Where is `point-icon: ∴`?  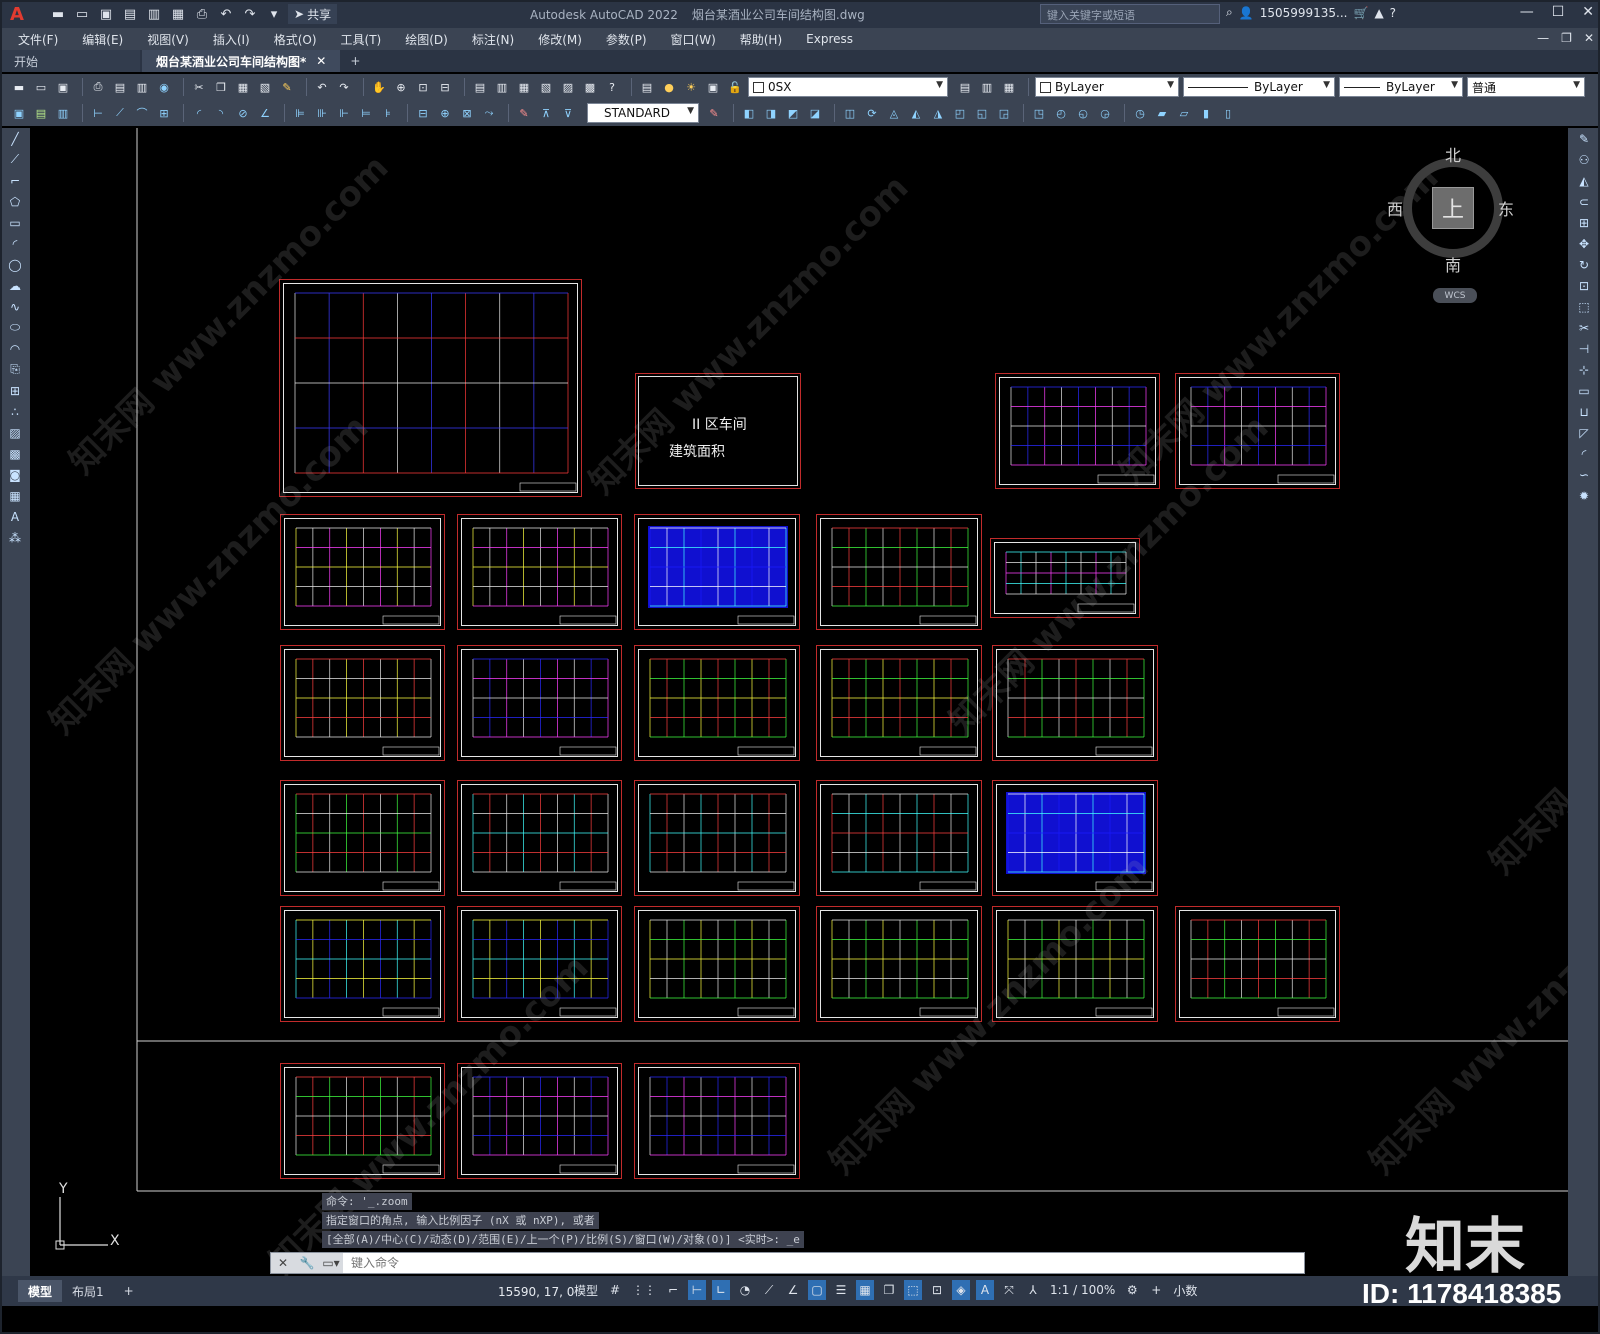 point-icon: ∴ is located at coordinates (15, 411).